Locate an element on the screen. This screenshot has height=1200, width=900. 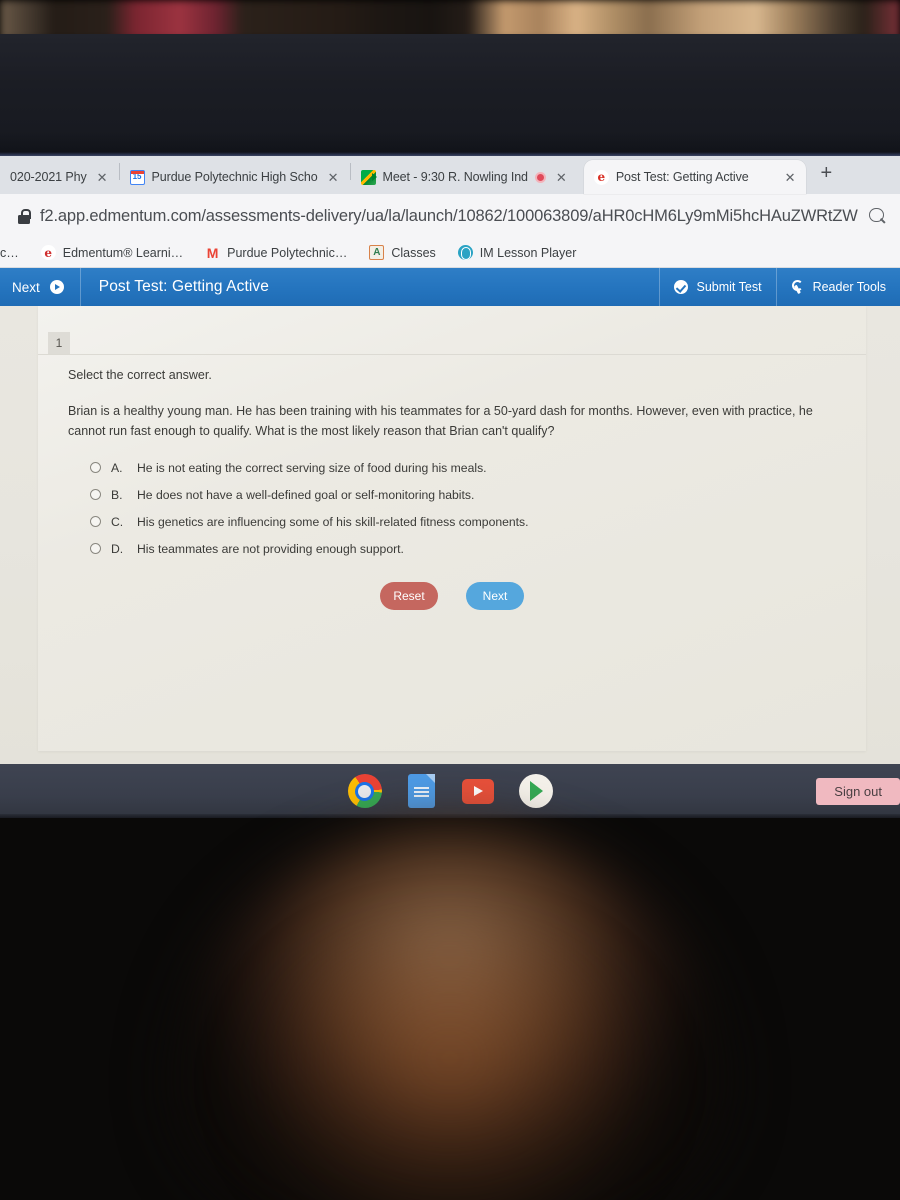
submit-test-button: Submit Test is located at coordinates (717, 287).